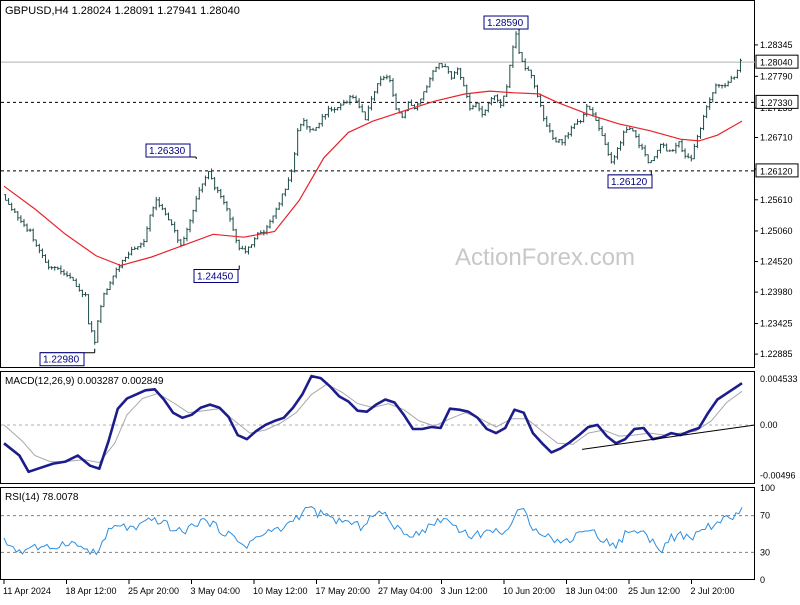  I want to click on macd-tick-label: -0.00496, so click(778, 475).